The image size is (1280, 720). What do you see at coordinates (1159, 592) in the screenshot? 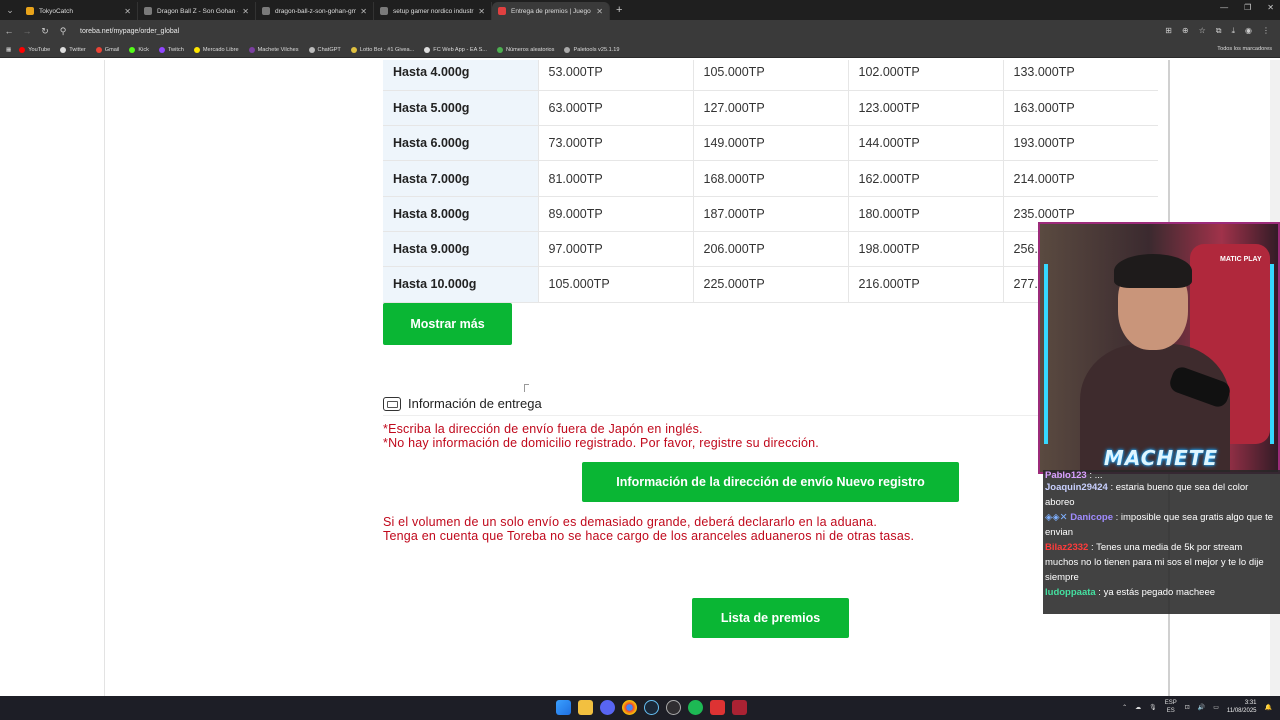
I see `chat-text: ya estás pegado macheee` at bounding box center [1159, 592].